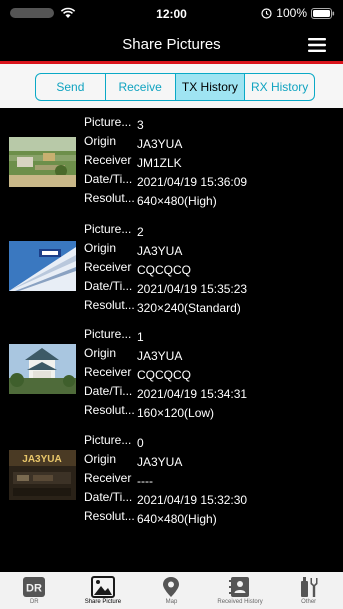 This screenshot has height=609, width=343. What do you see at coordinates (41, 459) in the screenshot?
I see `thumbnail-text: JA3YUA` at bounding box center [41, 459].